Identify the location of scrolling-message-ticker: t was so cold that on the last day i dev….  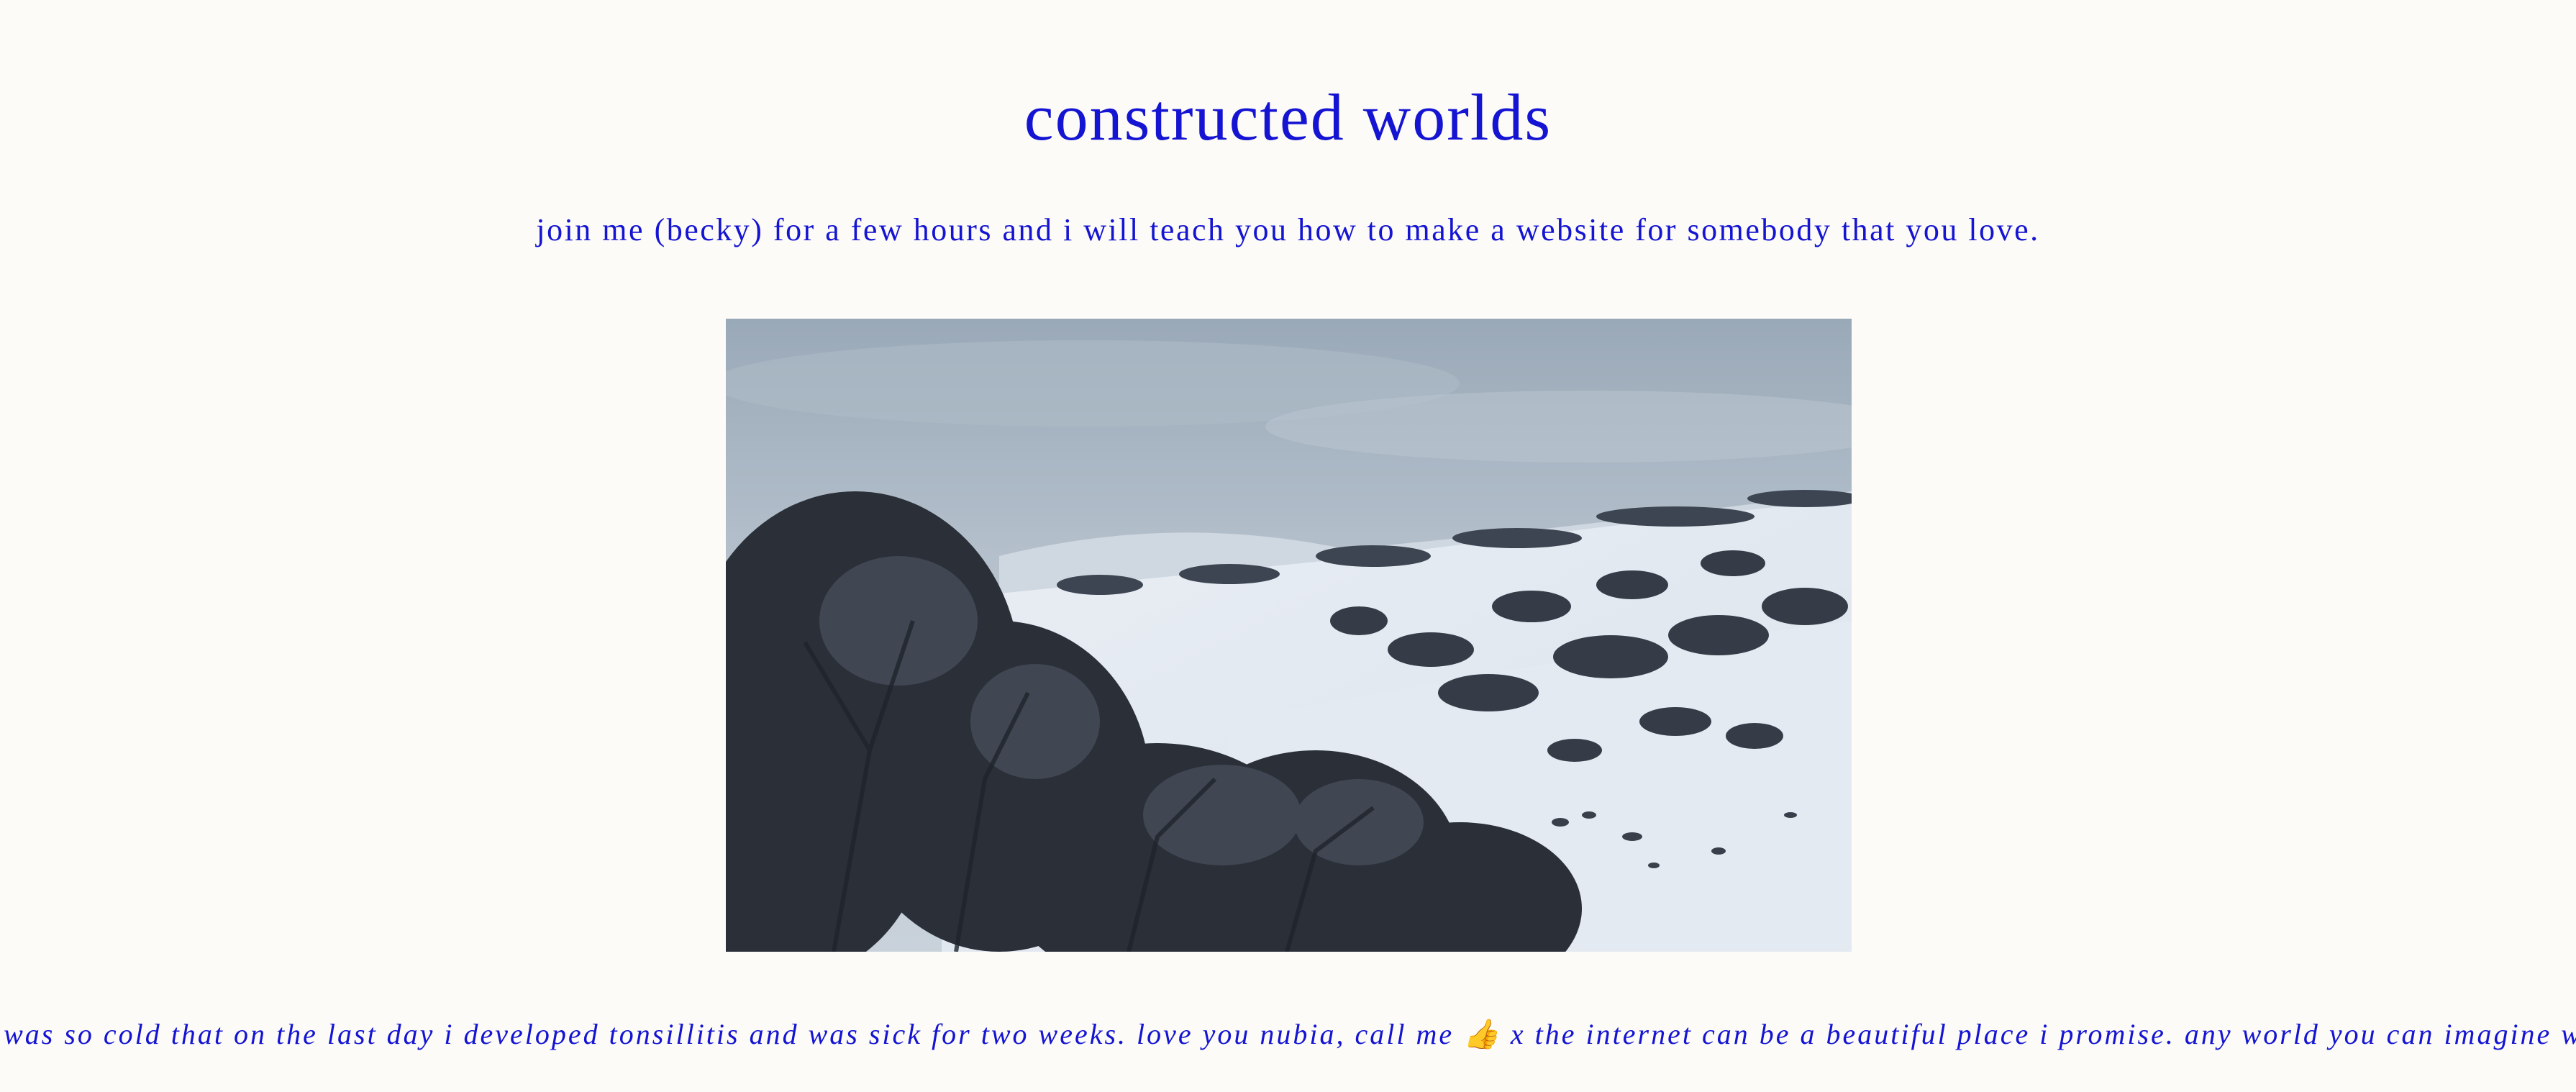
(1288, 1038).